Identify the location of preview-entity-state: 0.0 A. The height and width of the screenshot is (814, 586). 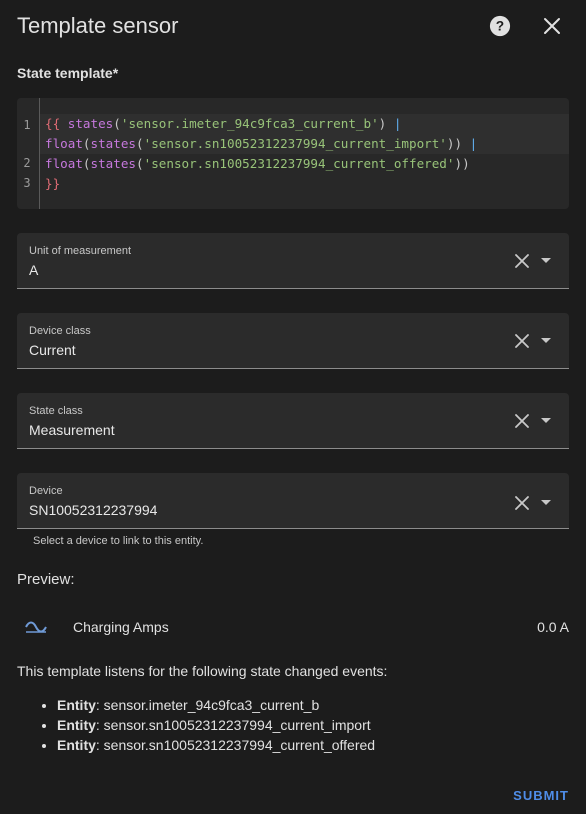
(553, 627).